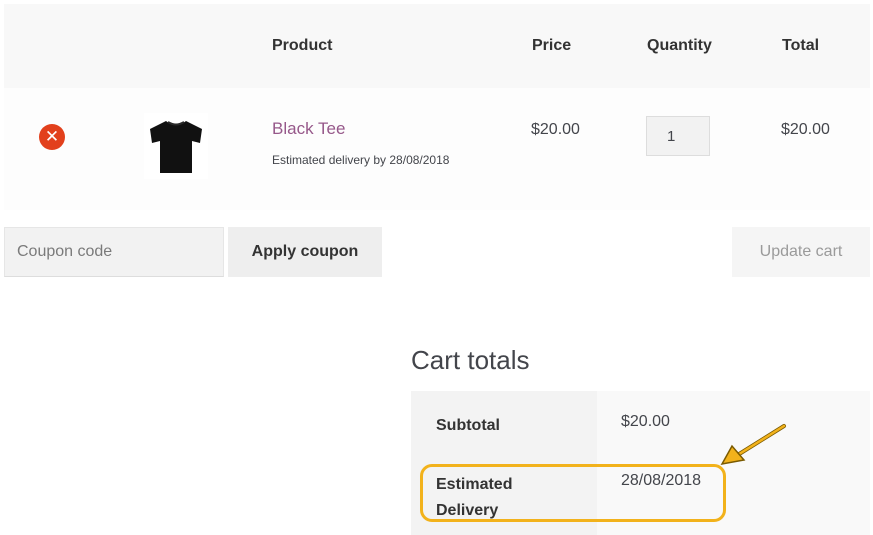  What do you see at coordinates (474, 497) in the screenshot?
I see `estimated-delivery-label: Estimated Delivery` at bounding box center [474, 497].